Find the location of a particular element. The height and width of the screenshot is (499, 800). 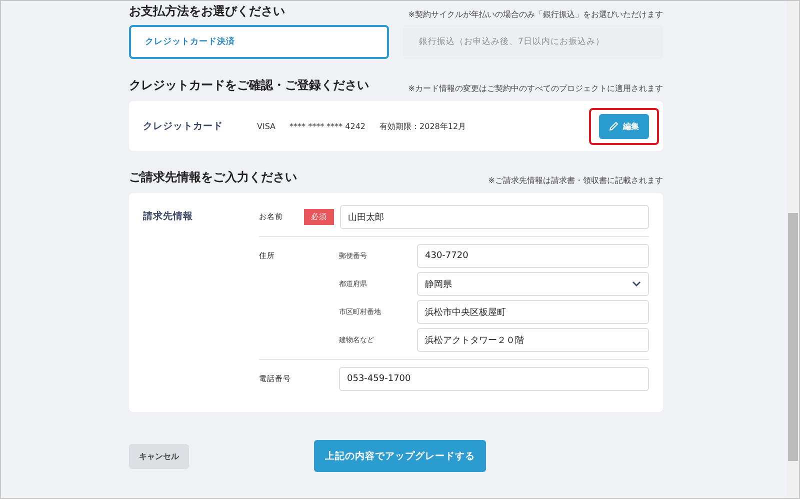

name-input: 山田太郎 is located at coordinates (494, 217).